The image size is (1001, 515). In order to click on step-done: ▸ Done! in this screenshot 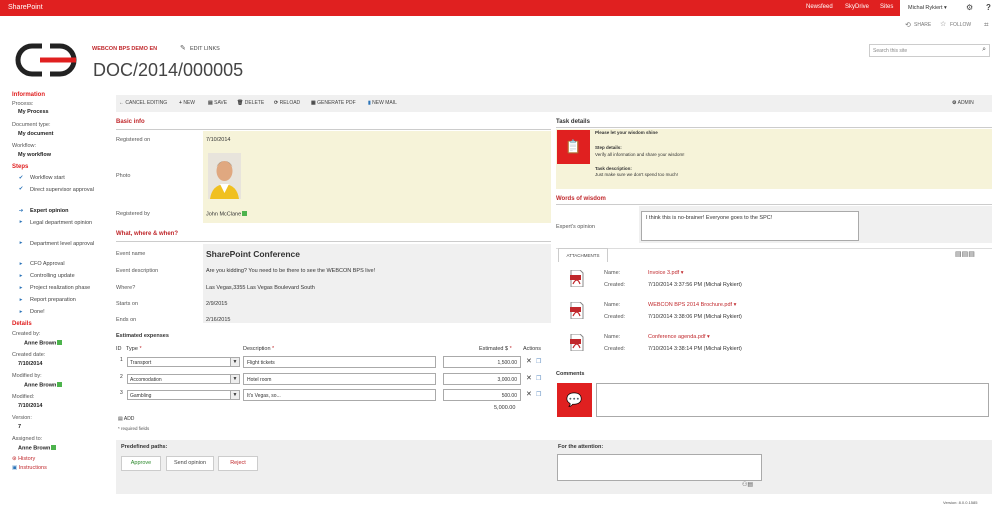, I will do `click(65, 312)`.